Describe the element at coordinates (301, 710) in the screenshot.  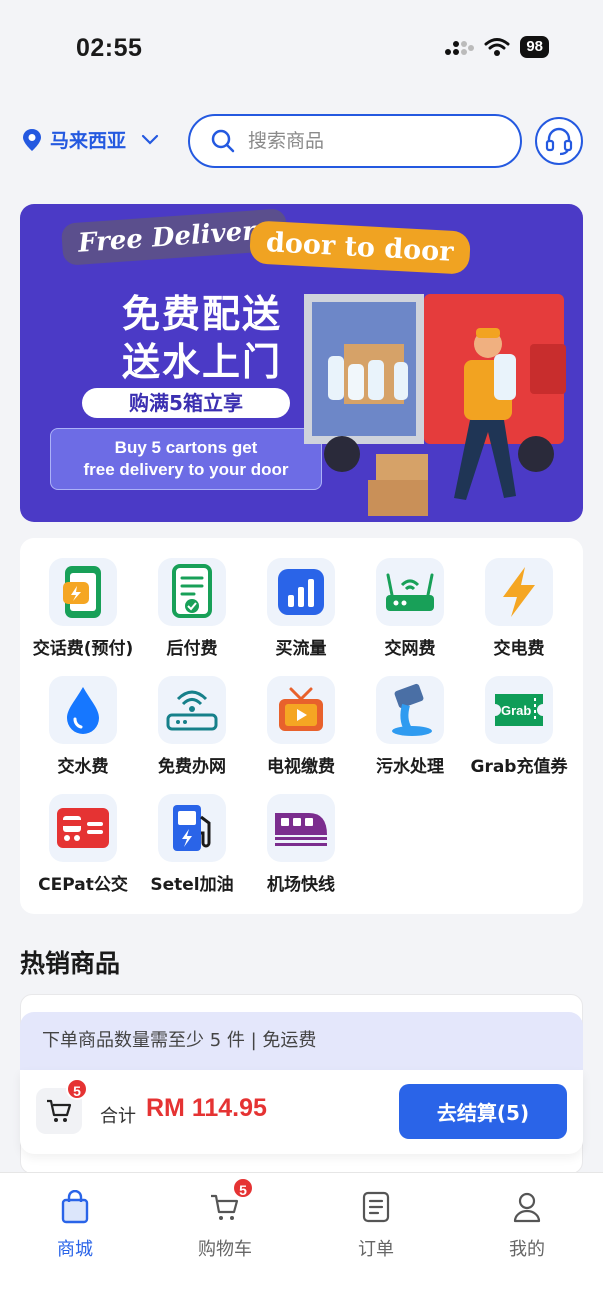
I see `tv-icon` at that location.